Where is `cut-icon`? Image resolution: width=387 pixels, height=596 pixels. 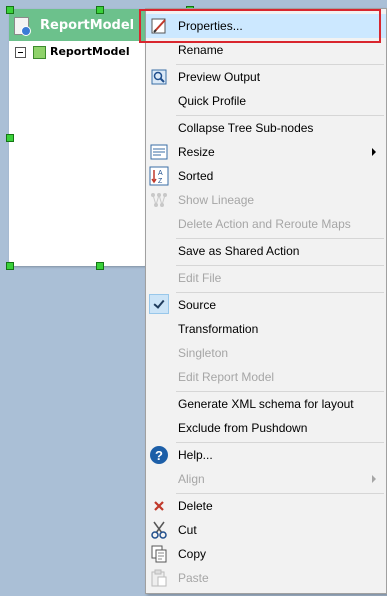 cut-icon is located at coordinates (159, 530).